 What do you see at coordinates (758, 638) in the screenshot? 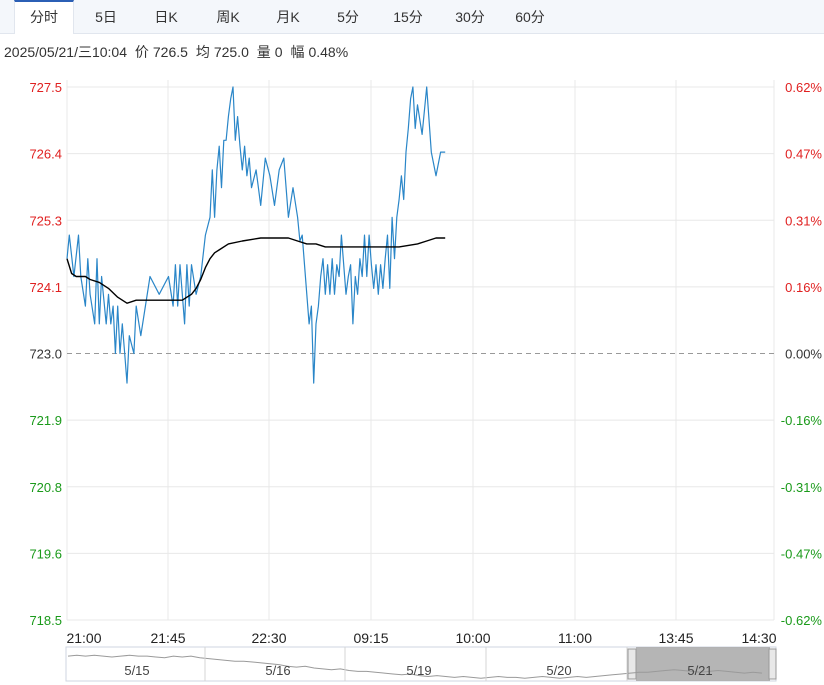
I see `x-tick-7: 14:30` at bounding box center [758, 638].